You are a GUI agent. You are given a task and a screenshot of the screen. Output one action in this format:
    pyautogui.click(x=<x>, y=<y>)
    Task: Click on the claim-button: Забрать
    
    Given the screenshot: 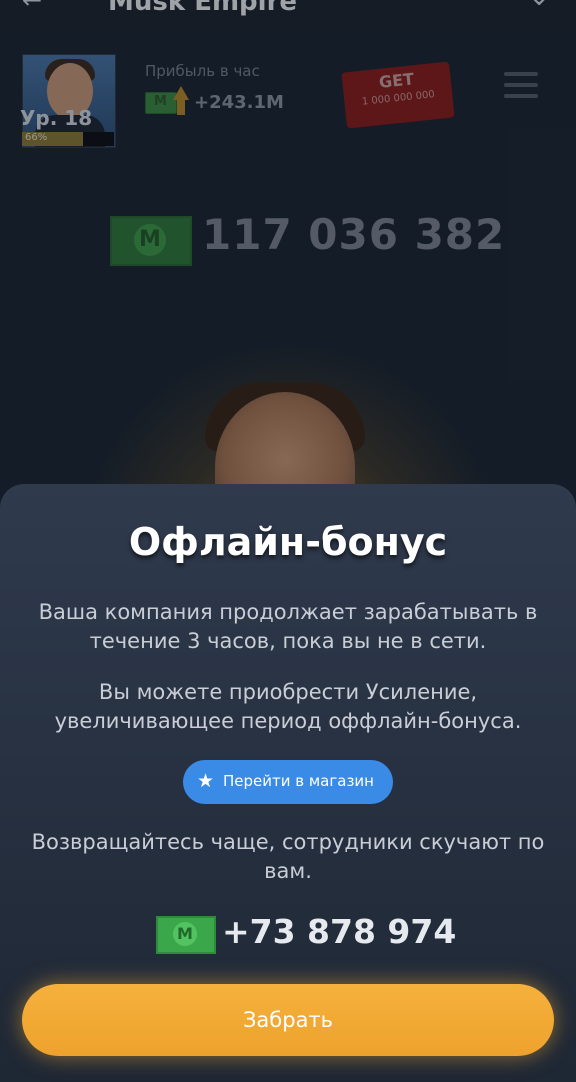 What is the action you would take?
    pyautogui.click(x=288, y=1020)
    